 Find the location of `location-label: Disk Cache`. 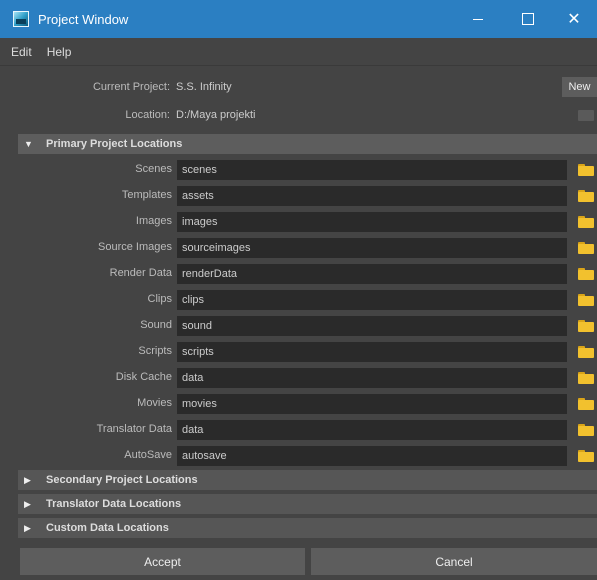

location-label: Disk Cache is located at coordinates (143, 377).